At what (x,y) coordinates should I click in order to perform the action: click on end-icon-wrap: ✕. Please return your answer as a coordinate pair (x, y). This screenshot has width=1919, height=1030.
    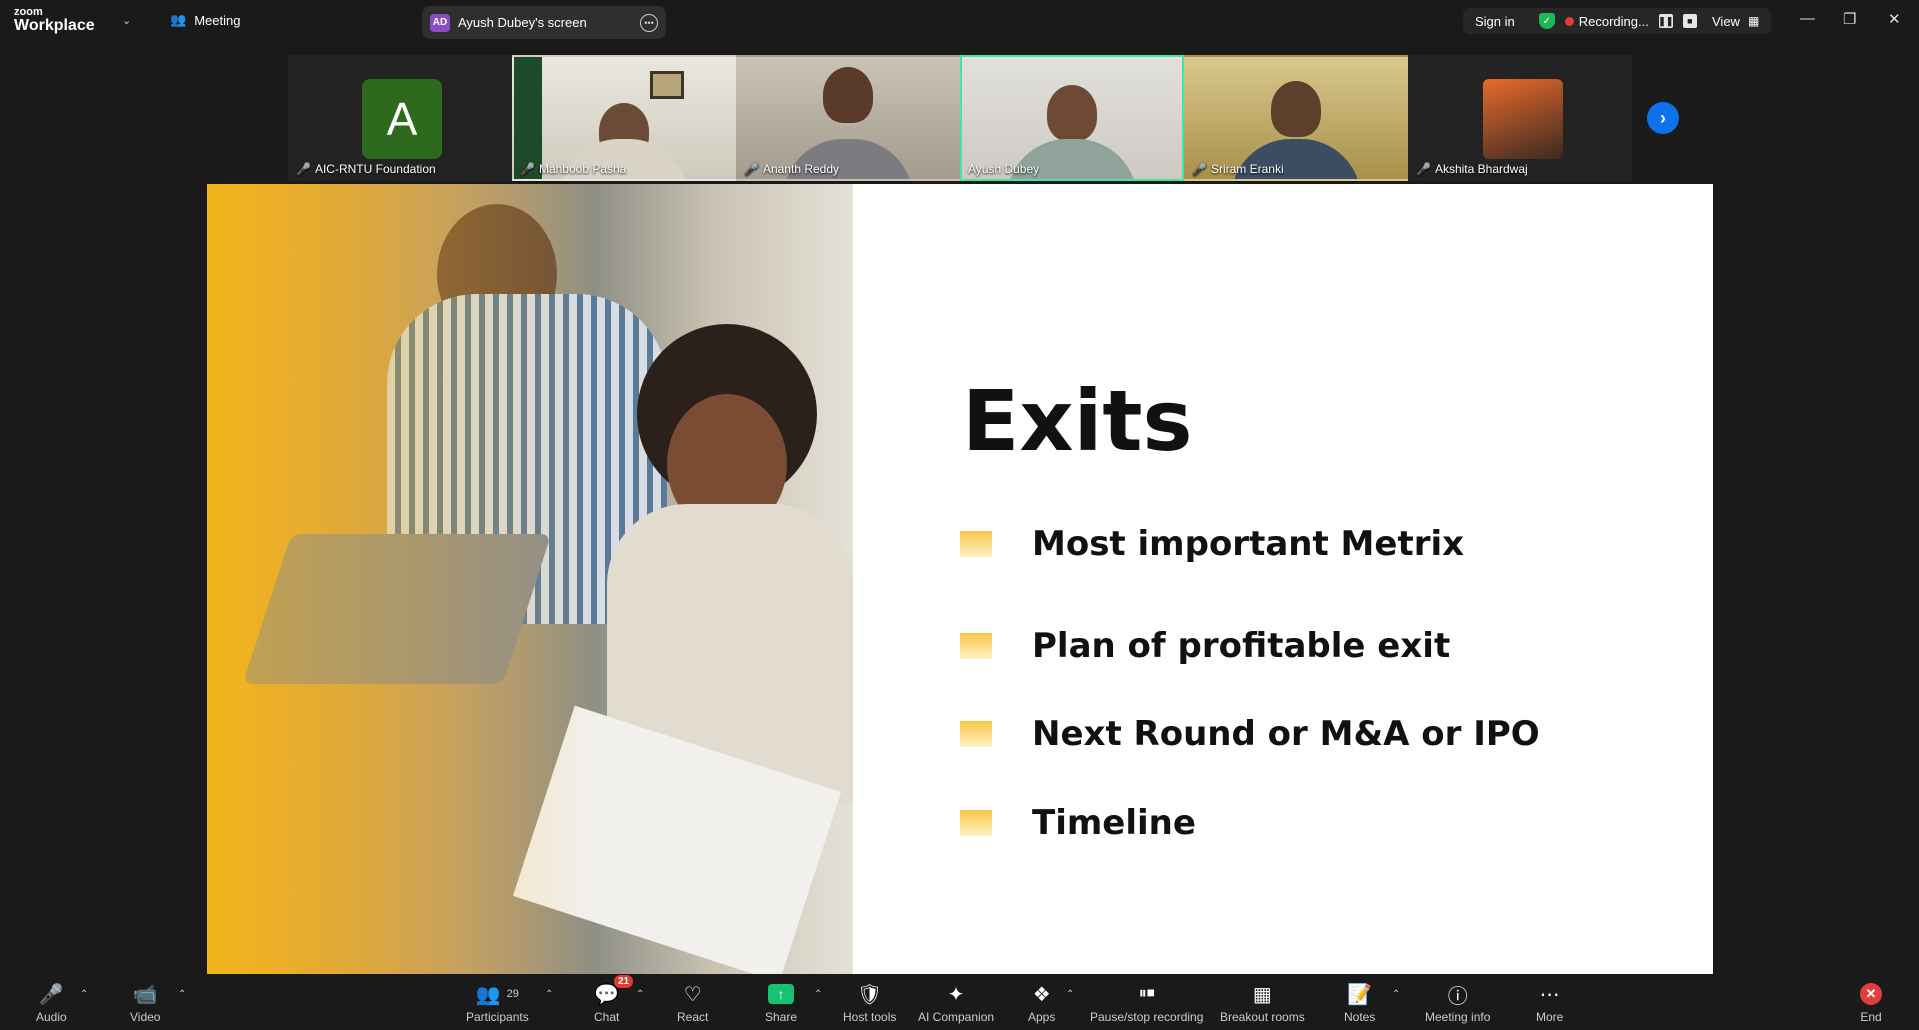
    Looking at the image, I should click on (1871, 994).